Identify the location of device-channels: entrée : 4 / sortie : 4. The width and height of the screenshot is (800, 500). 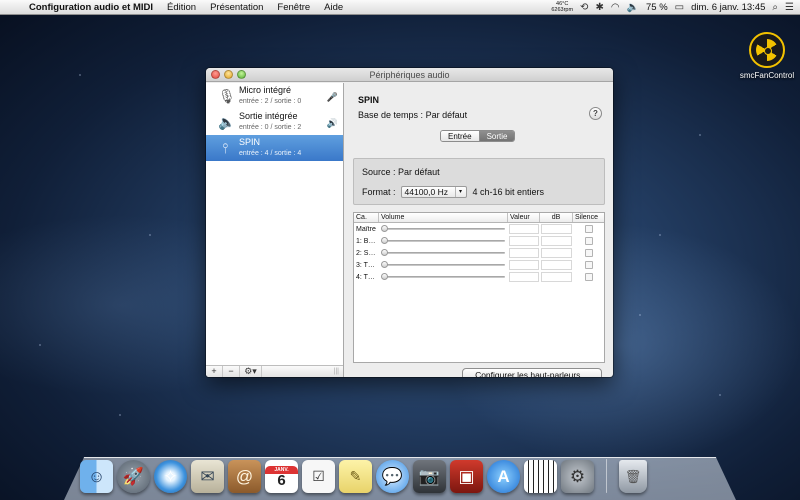
(270, 153).